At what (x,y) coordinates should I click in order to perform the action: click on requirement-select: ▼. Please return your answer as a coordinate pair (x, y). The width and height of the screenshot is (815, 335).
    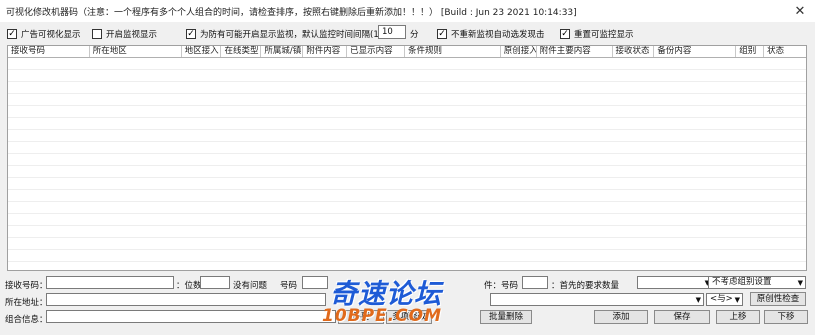
    Looking at the image, I should click on (675, 282).